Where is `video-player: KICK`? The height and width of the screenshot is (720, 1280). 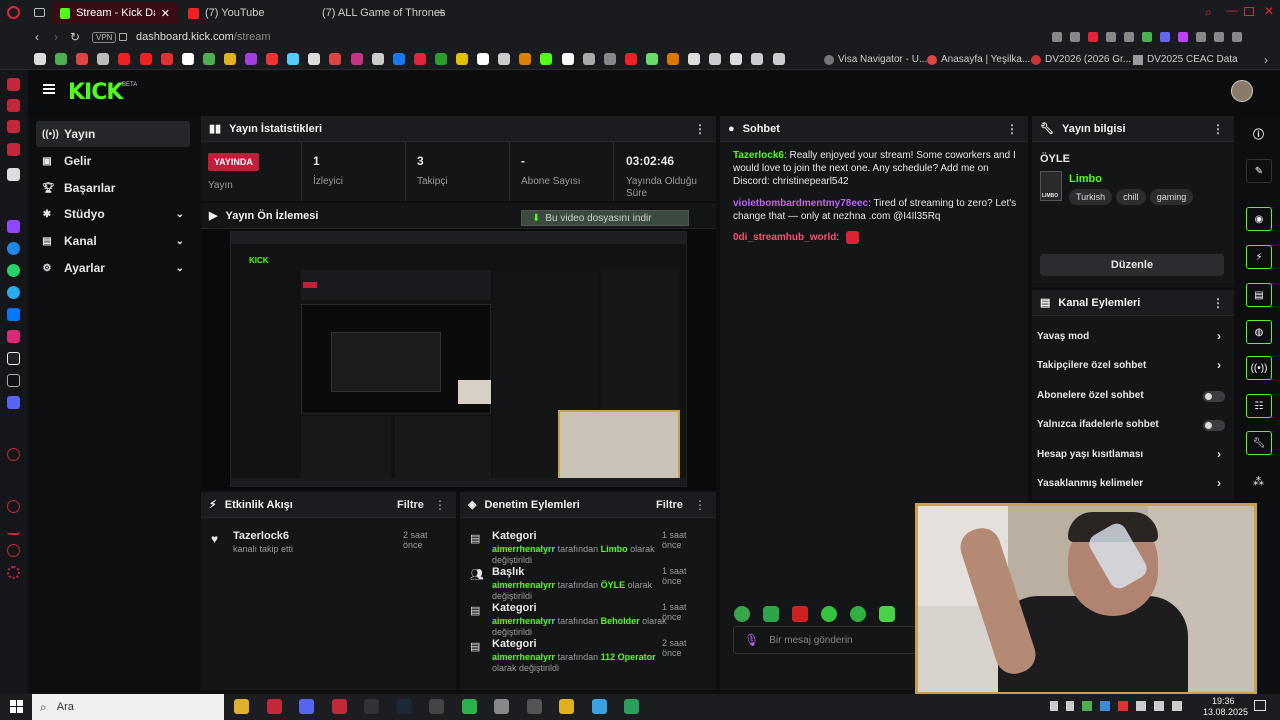 video-player: KICK is located at coordinates (458, 359).